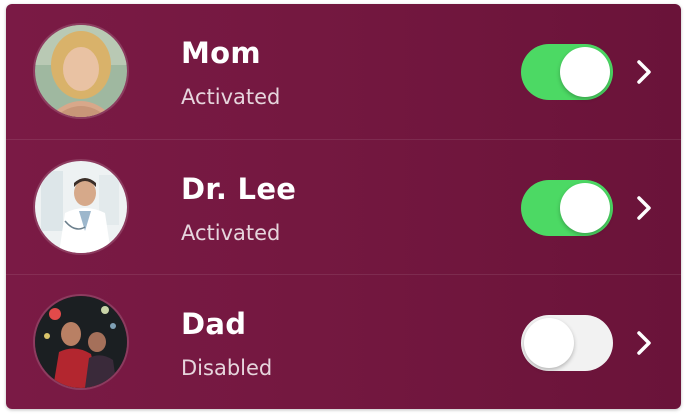 This screenshot has width=687, height=417. I want to click on contact-name: Dad, so click(214, 324).